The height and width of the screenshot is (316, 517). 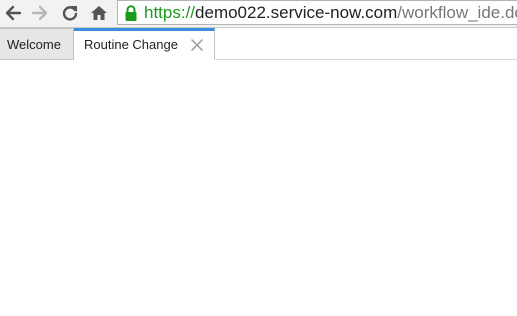 What do you see at coordinates (34, 44) in the screenshot?
I see `tab-label: Welcome` at bounding box center [34, 44].